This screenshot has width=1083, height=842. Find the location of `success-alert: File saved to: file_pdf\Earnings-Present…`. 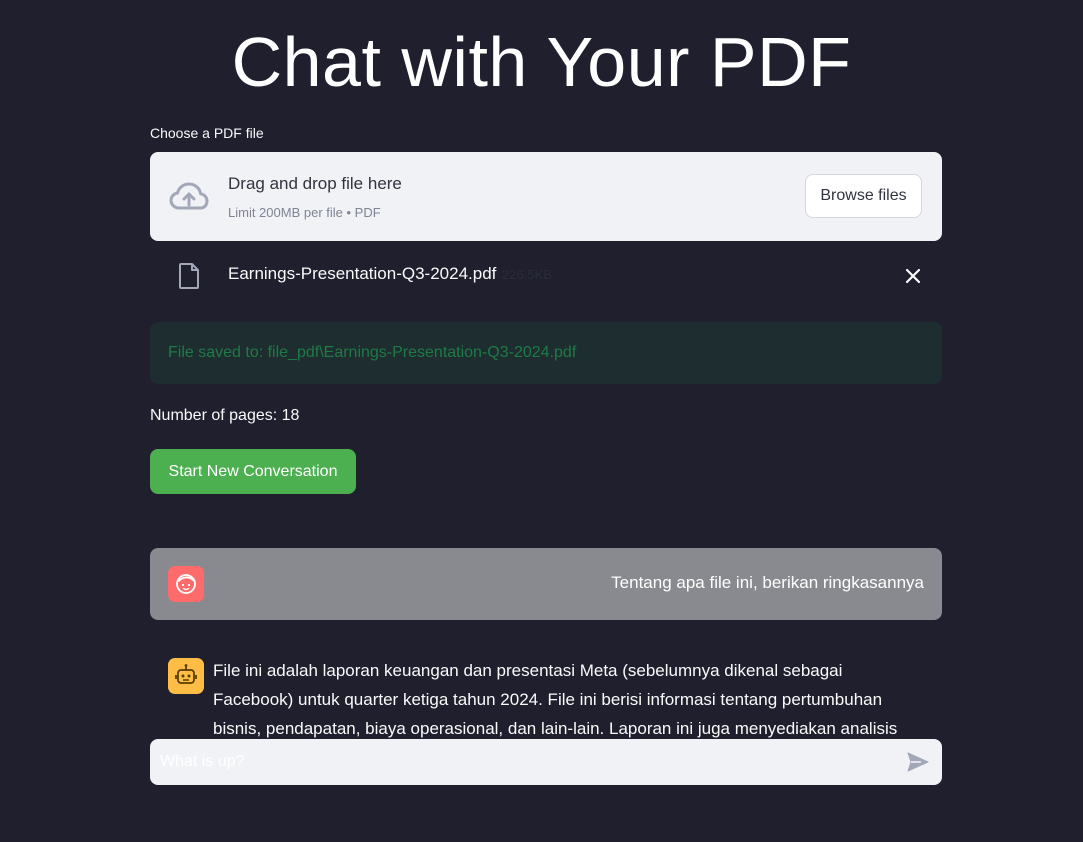

success-alert: File saved to: file_pdf\Earnings-Present… is located at coordinates (546, 353).